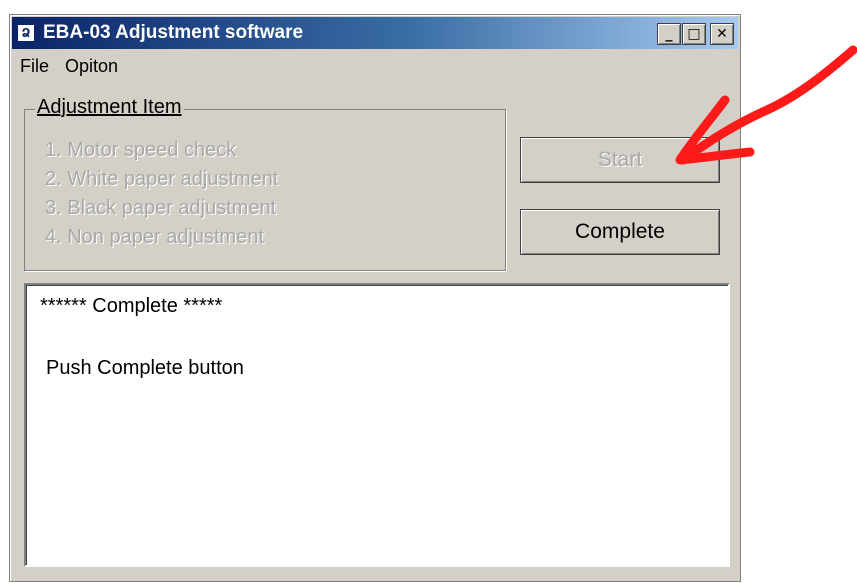  What do you see at coordinates (131, 306) in the screenshot?
I see `output-status-line: ****** Complete *****` at bounding box center [131, 306].